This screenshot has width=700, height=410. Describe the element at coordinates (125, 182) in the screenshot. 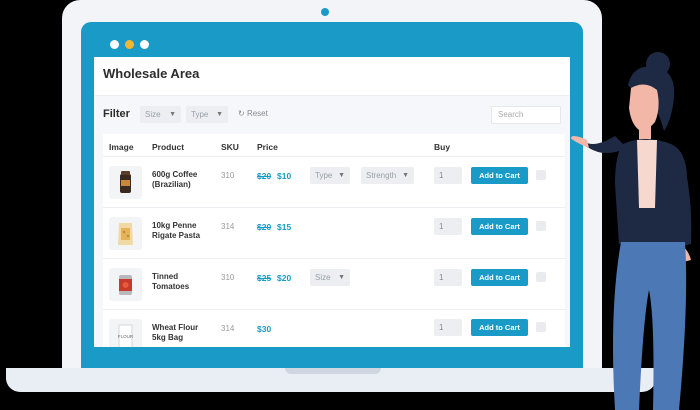

I see `coffee-jar-icon` at that location.